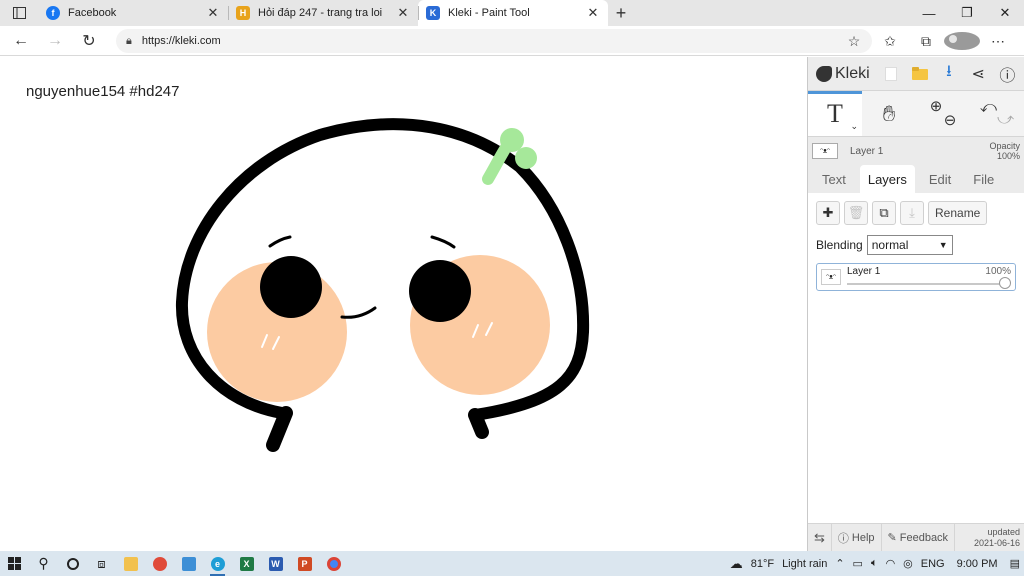 This screenshot has width=1024, height=576. What do you see at coordinates (852, 73) in the screenshot?
I see `logo-text: Kleki` at bounding box center [852, 73].